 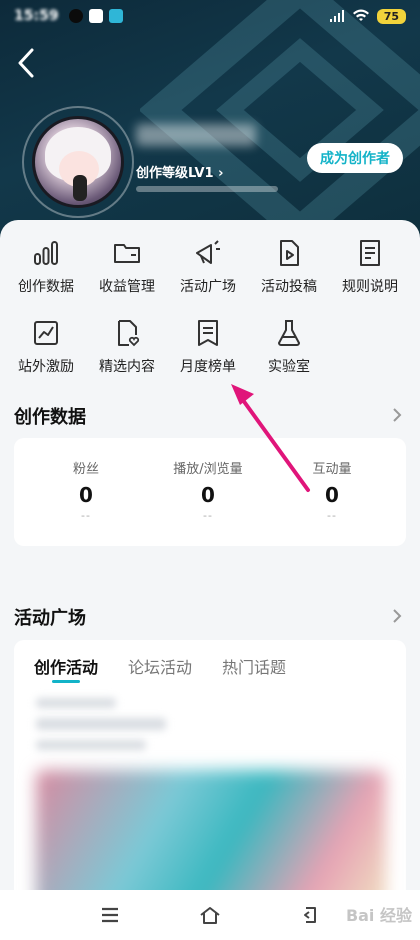 I want to click on avatar, so click(x=78, y=162).